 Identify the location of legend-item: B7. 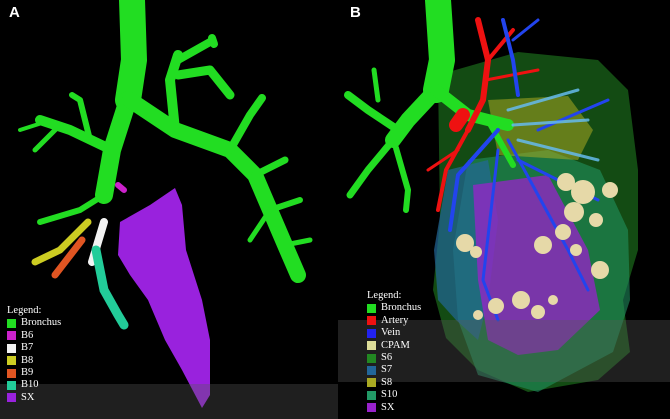
(34, 348).